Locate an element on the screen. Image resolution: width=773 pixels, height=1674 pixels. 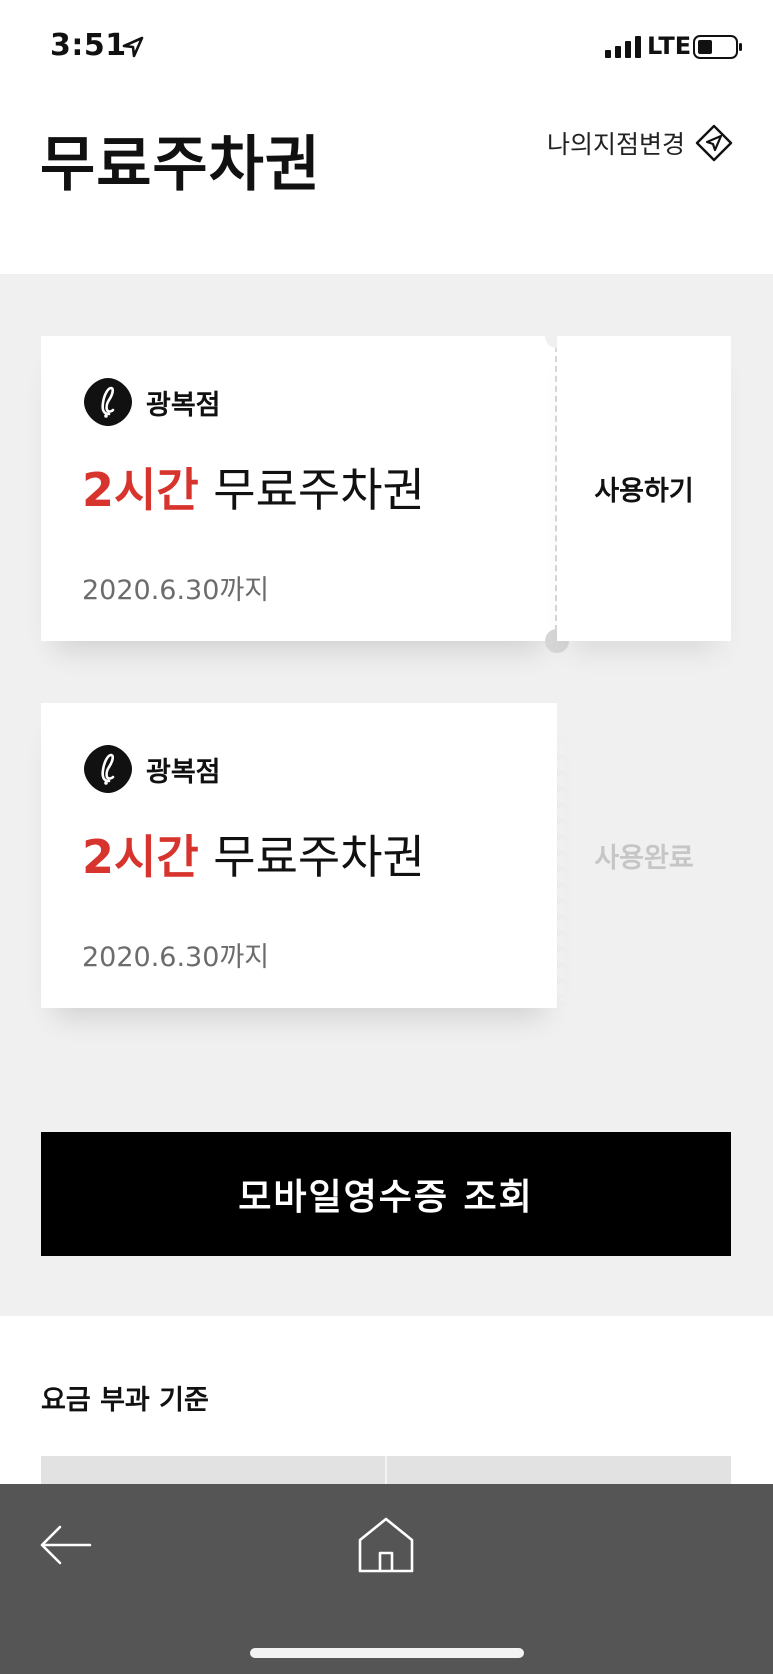
navigation-icon is located at coordinates (714, 143).